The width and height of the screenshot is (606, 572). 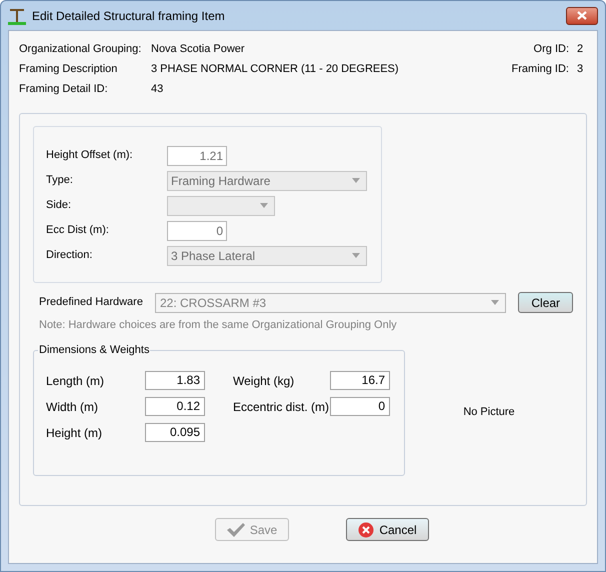 I want to click on field-label: Framing Detail ID:, so click(x=64, y=89).